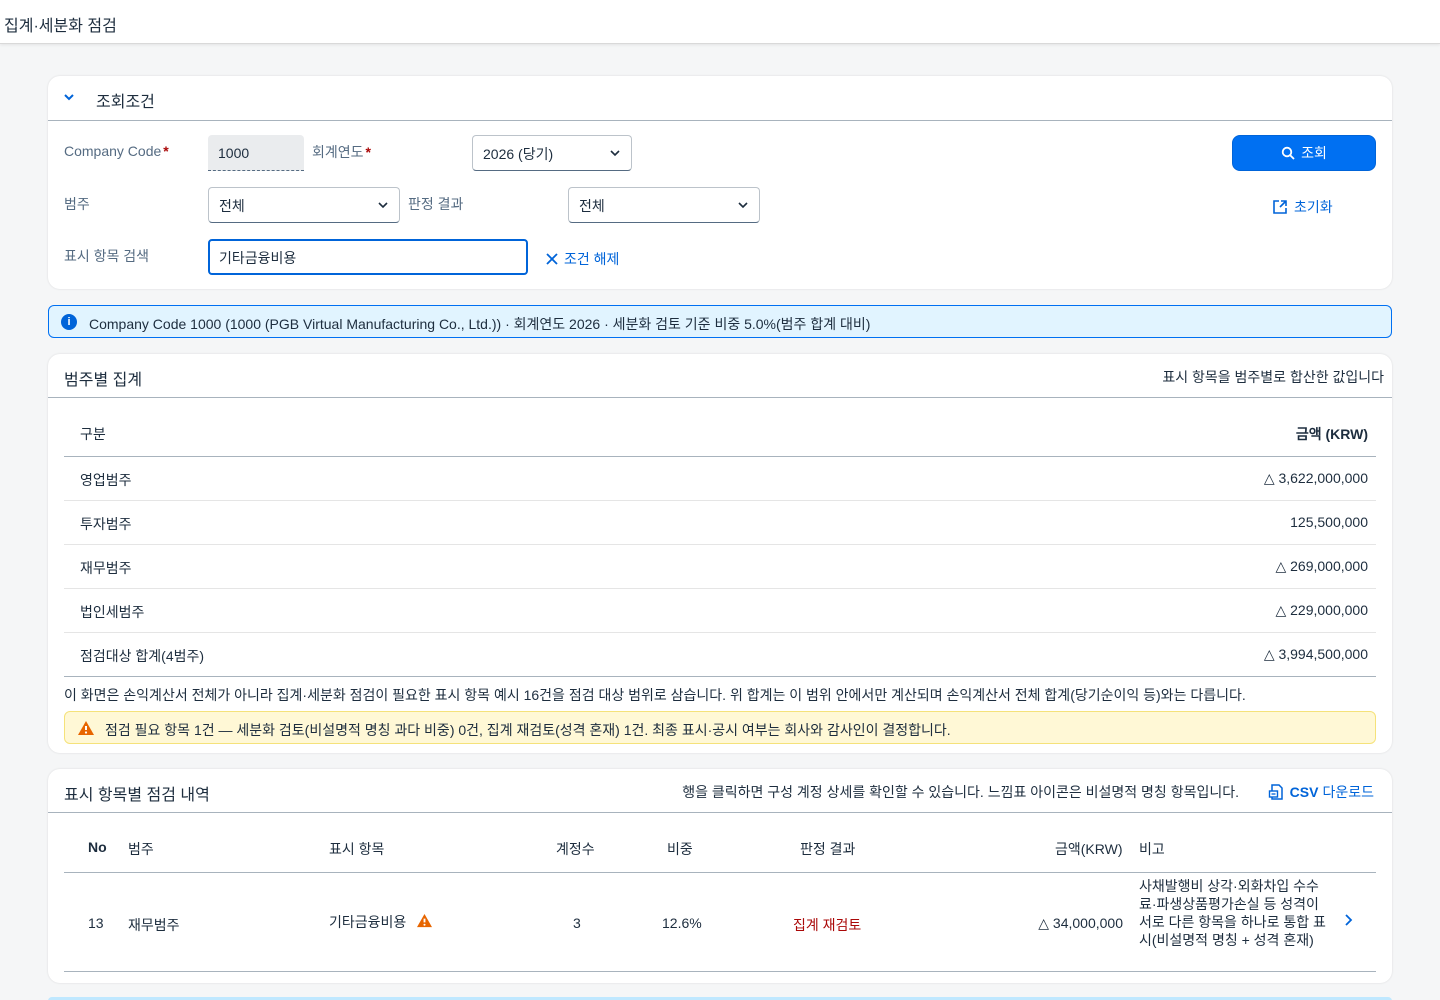 This screenshot has height=1000, width=1440. Describe the element at coordinates (1349, 920) in the screenshot. I see `chevron-right-icon` at that location.